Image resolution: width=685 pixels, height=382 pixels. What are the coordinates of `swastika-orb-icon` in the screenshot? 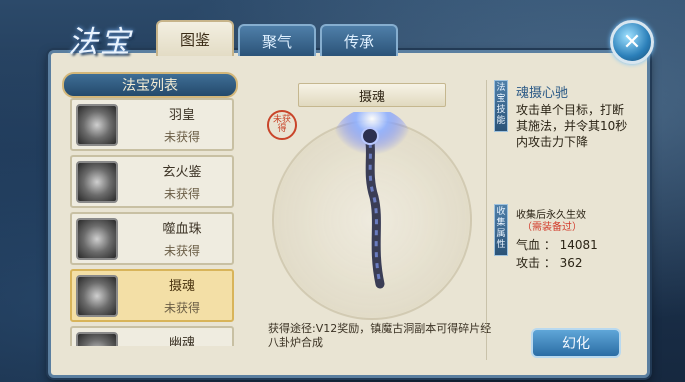 It's located at (97, 239).